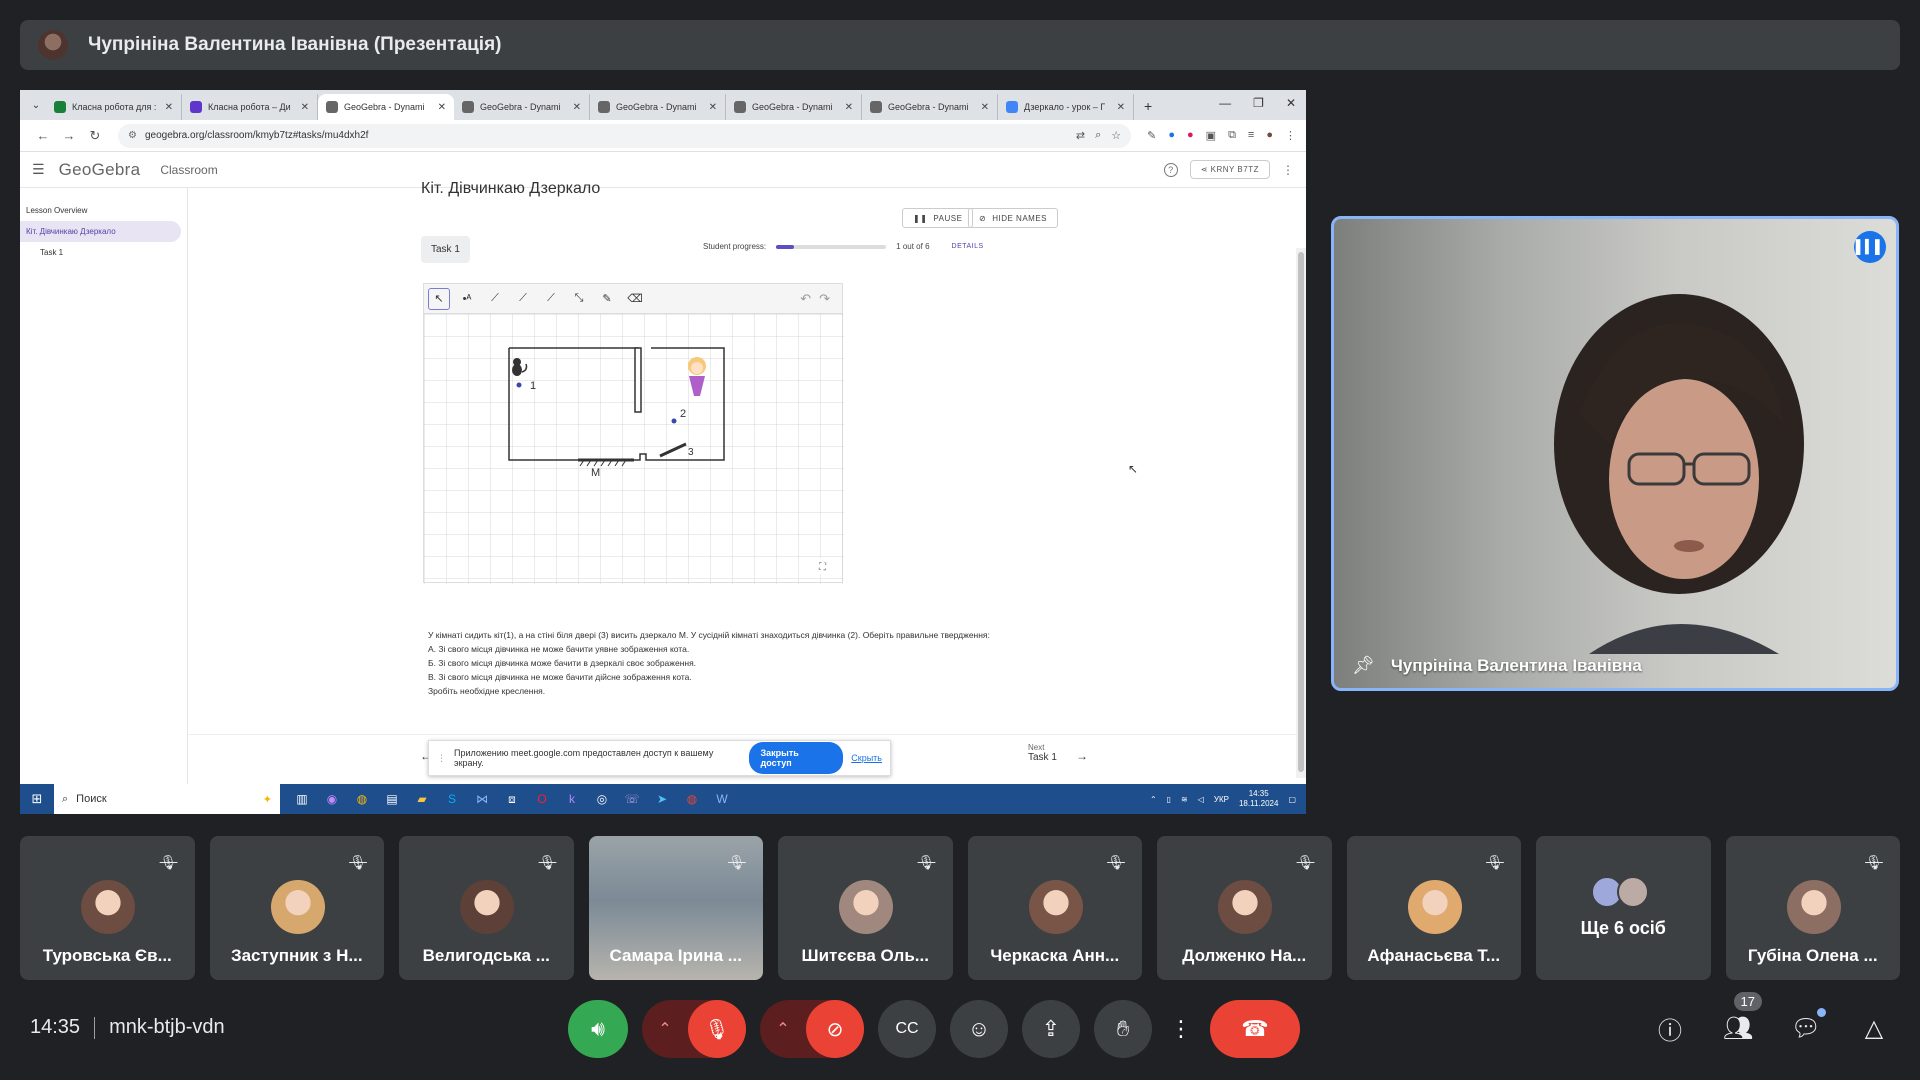 The height and width of the screenshot is (1080, 1920). I want to click on microphone-toggle-button: 🎙︎, so click(717, 1029).